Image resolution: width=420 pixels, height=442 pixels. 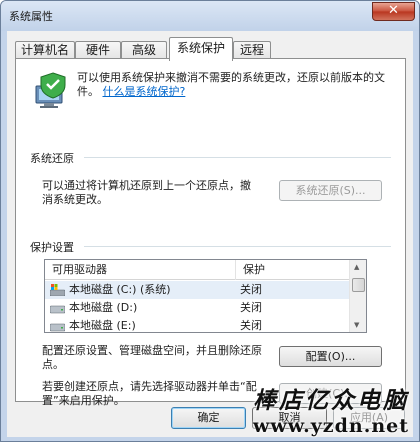 What do you see at coordinates (152, 357) in the screenshot?
I see `configure-description: 配置还原设置、管理磁盘空间，并且删除还原点。` at bounding box center [152, 357].